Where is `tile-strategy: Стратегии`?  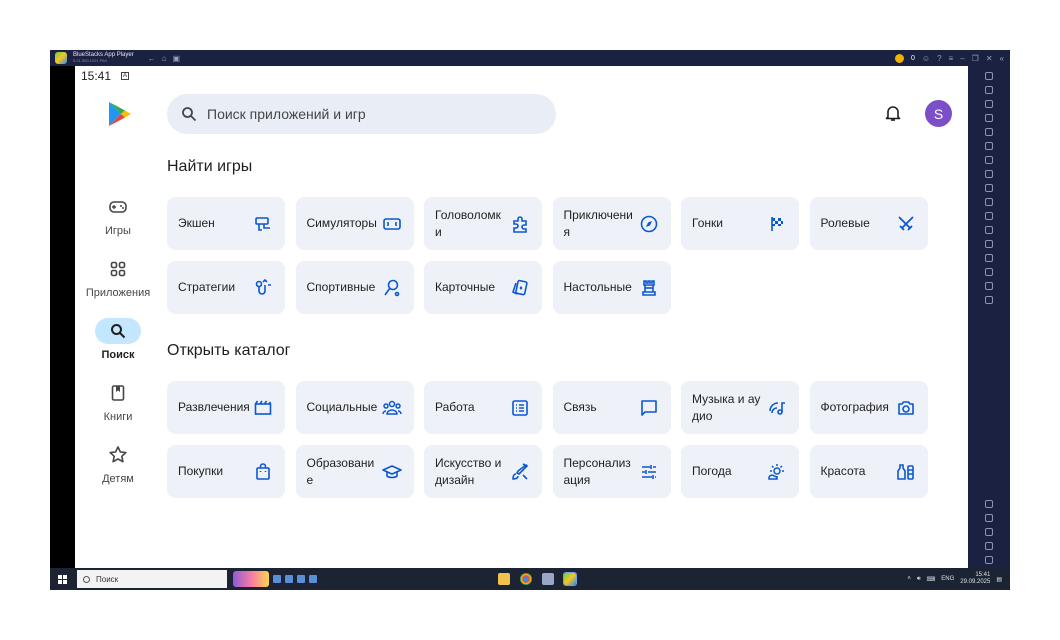 tile-strategy: Стратегии is located at coordinates (226, 287).